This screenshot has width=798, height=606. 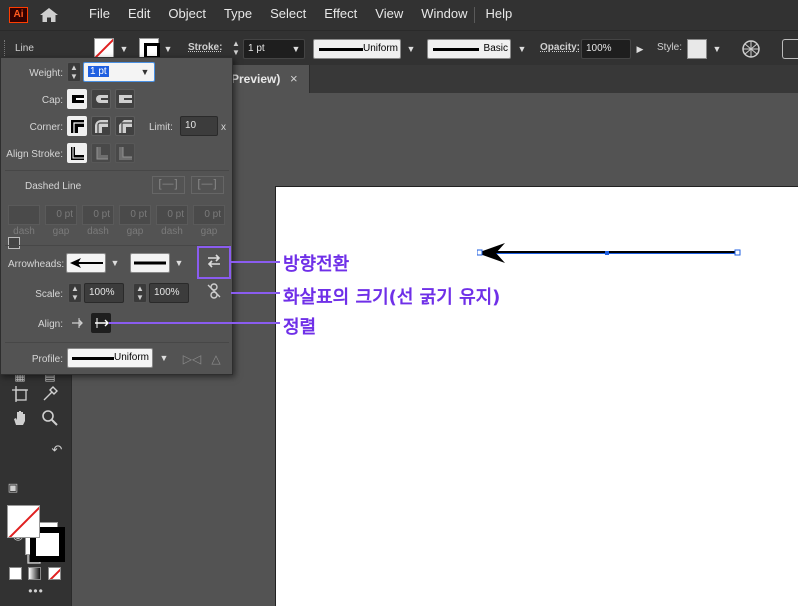 I want to click on dash-1-input, so click(x=24, y=215).